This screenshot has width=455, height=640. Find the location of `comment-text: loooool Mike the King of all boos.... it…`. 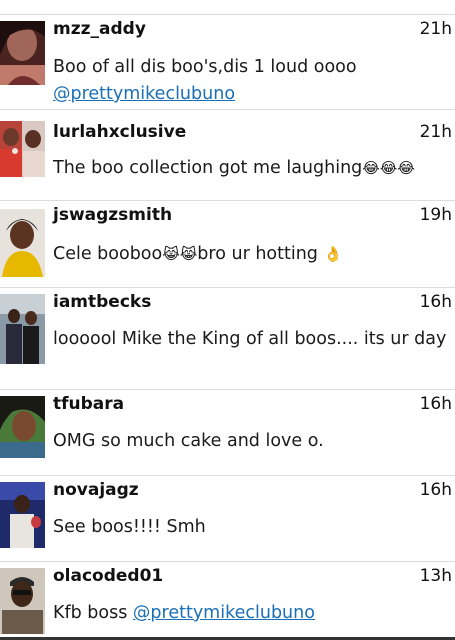

comment-text: loooool Mike the King of all boos.... it… is located at coordinates (252, 339).